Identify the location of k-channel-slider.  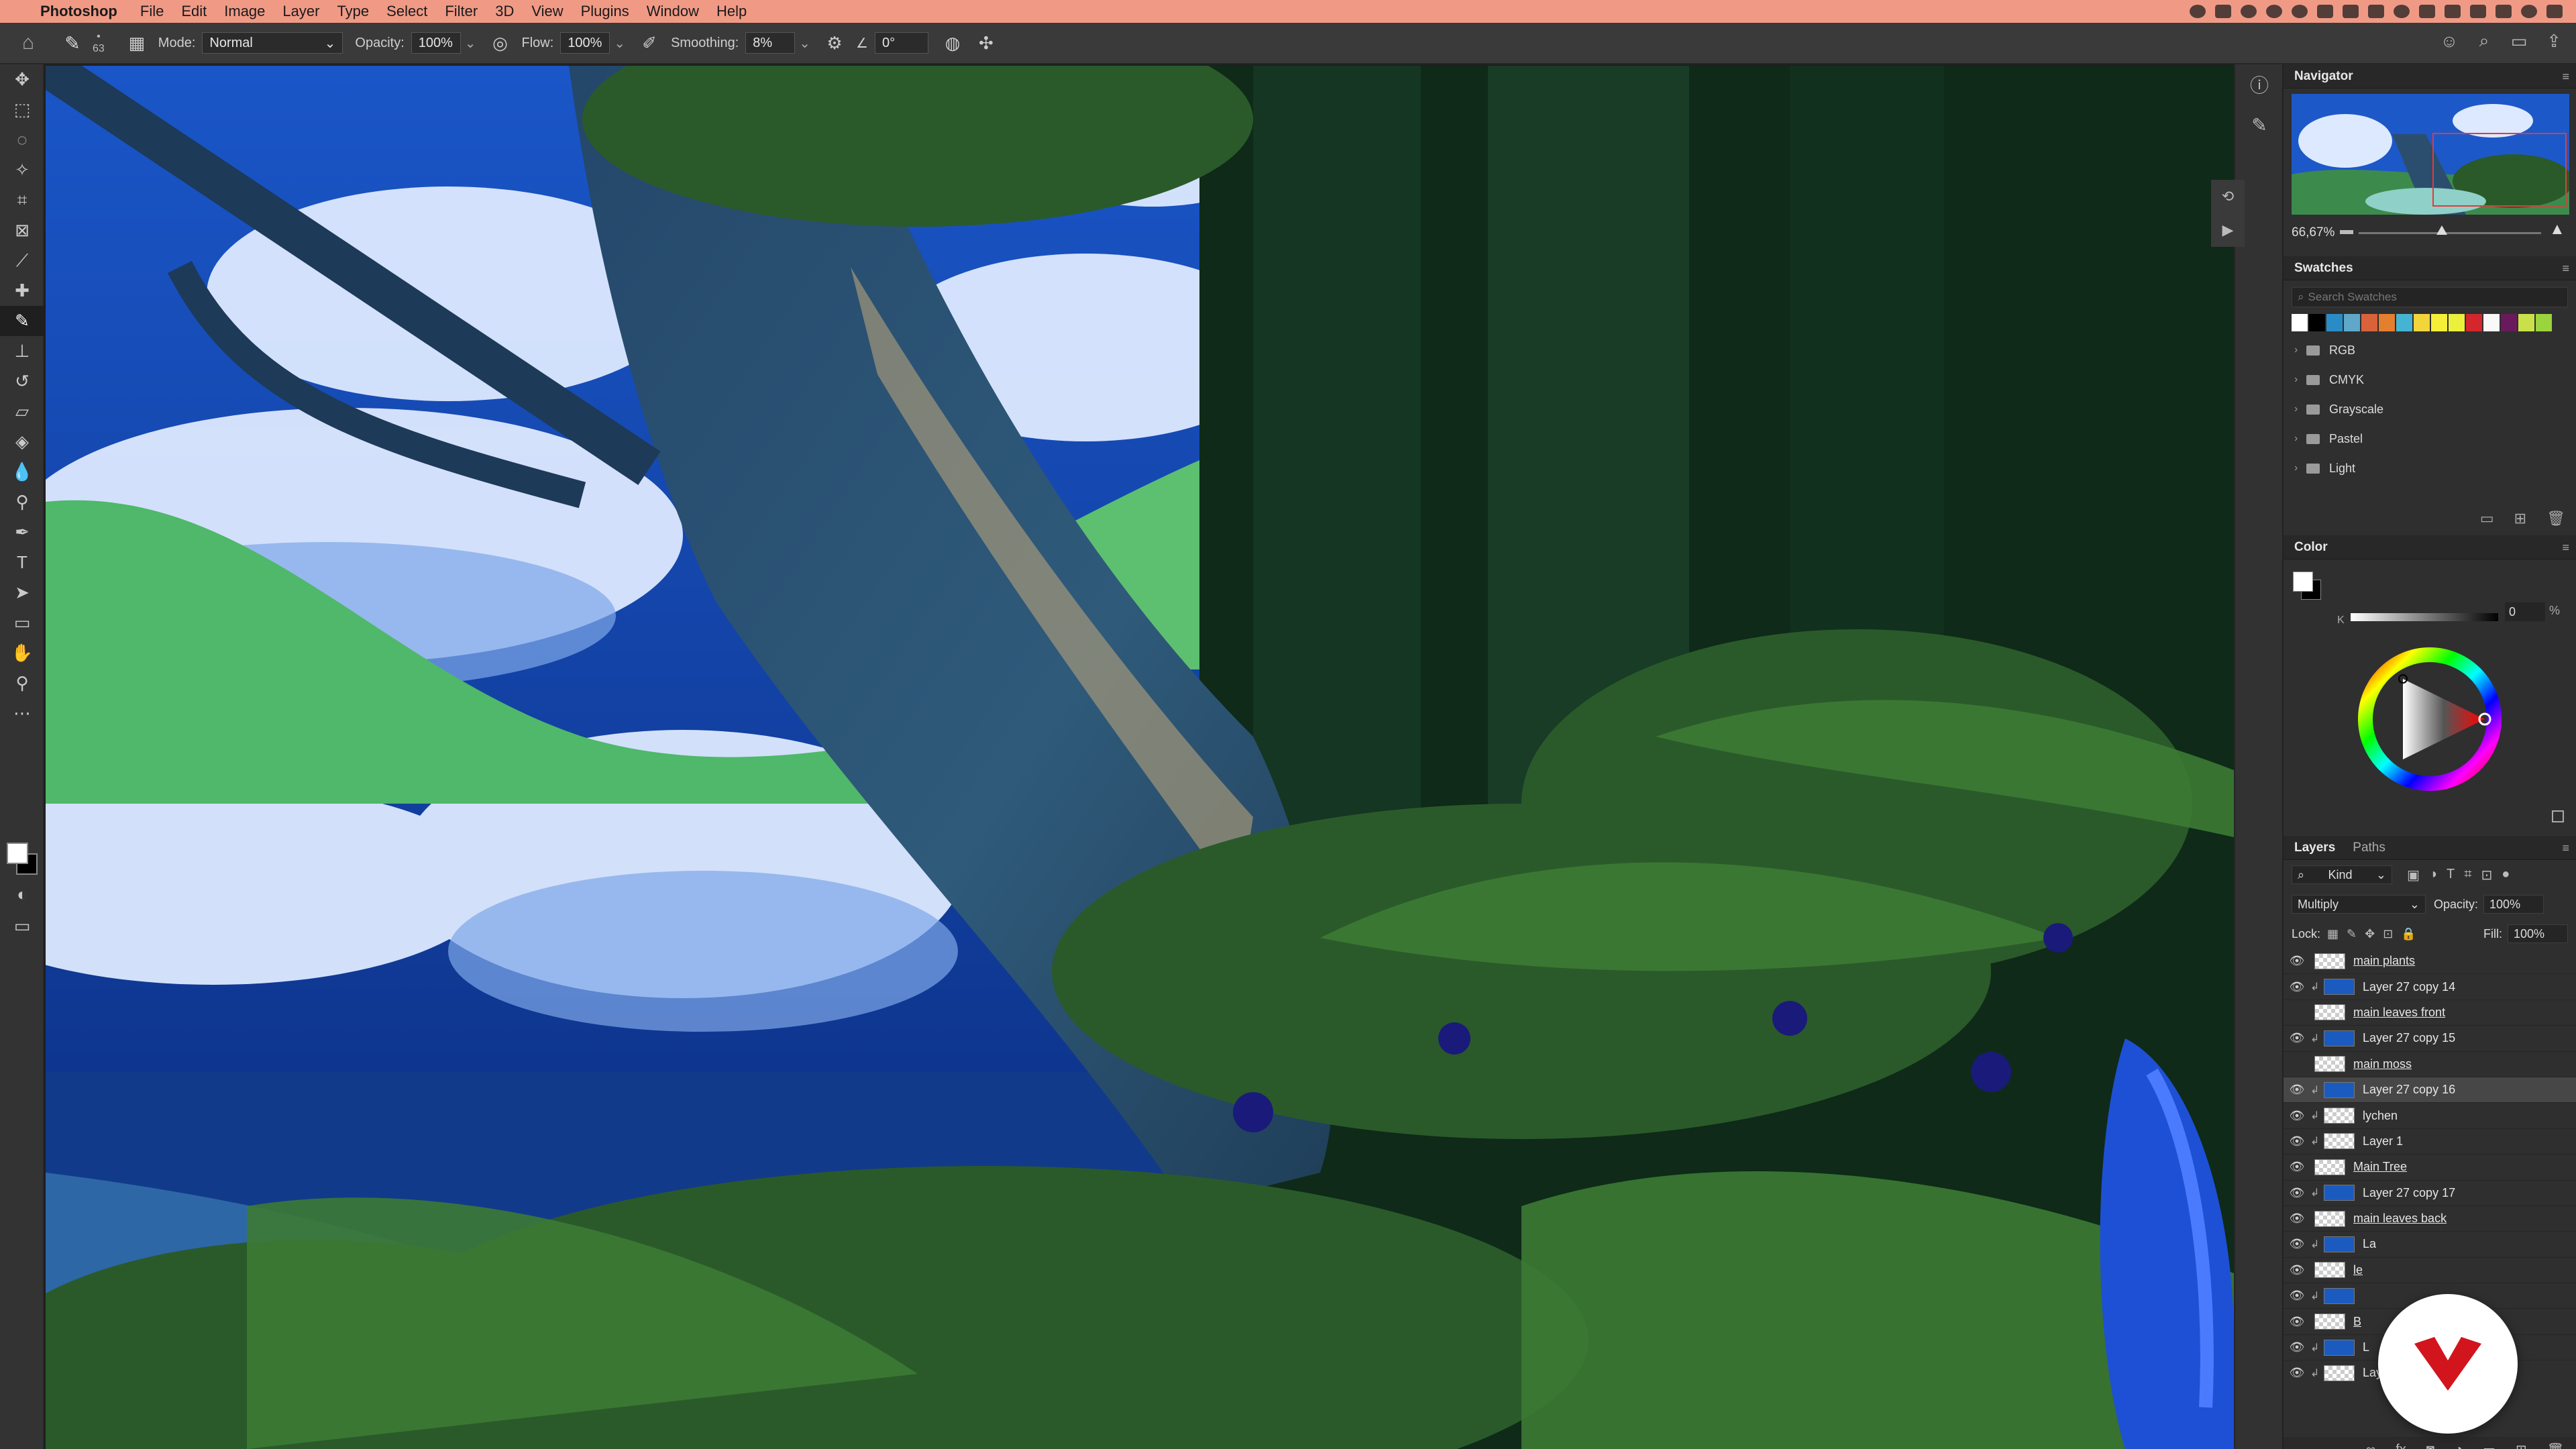
(2424, 617).